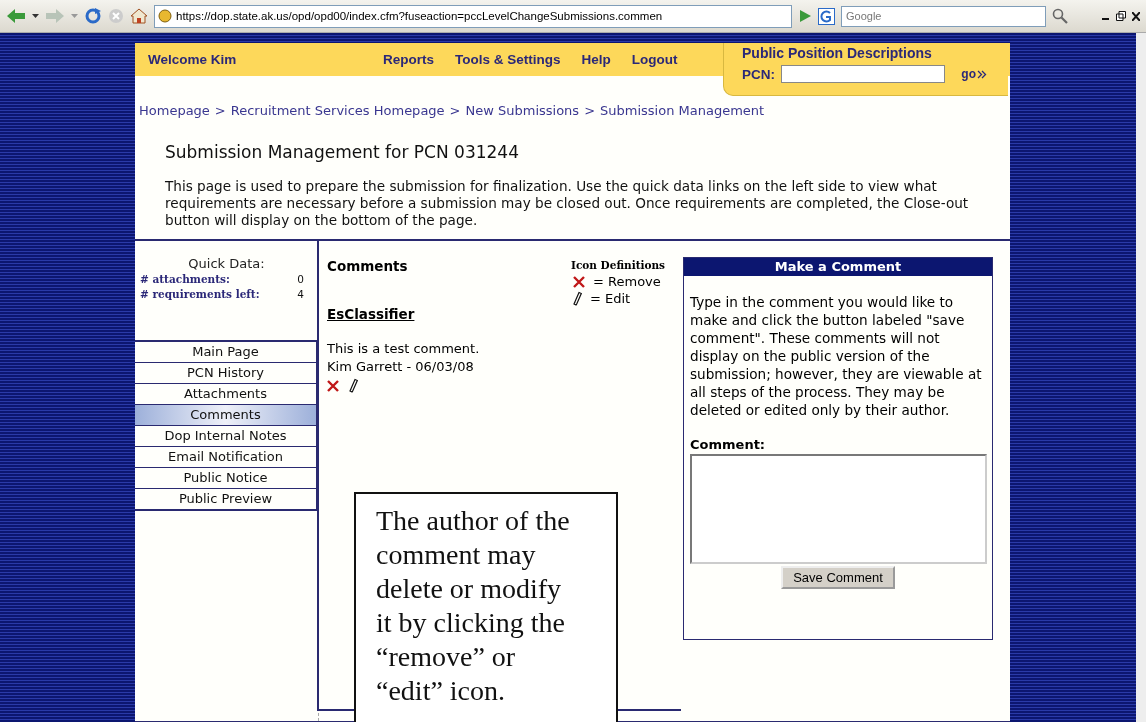  I want to click on sidebar-item: Dop Internal Notes, so click(225, 436).